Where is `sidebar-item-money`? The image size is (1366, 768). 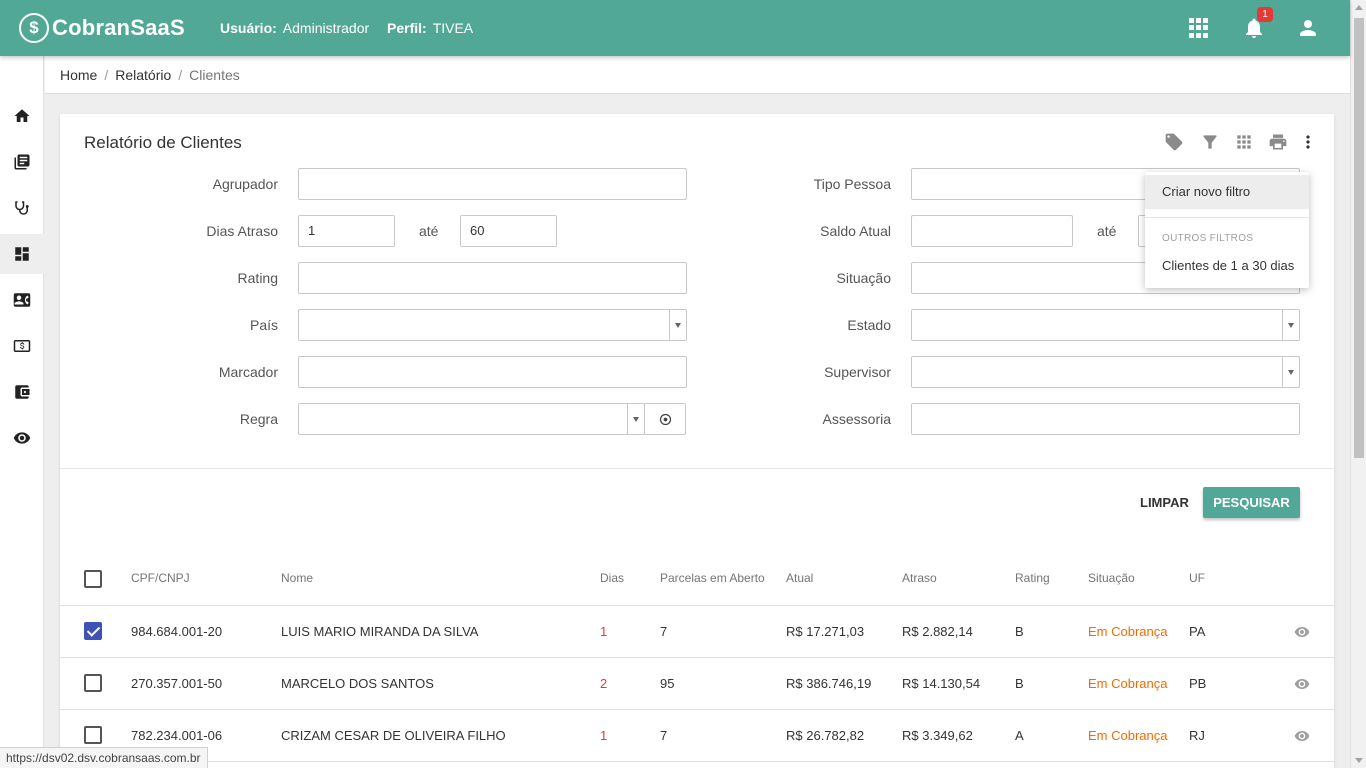
sidebar-item-money is located at coordinates (22, 346).